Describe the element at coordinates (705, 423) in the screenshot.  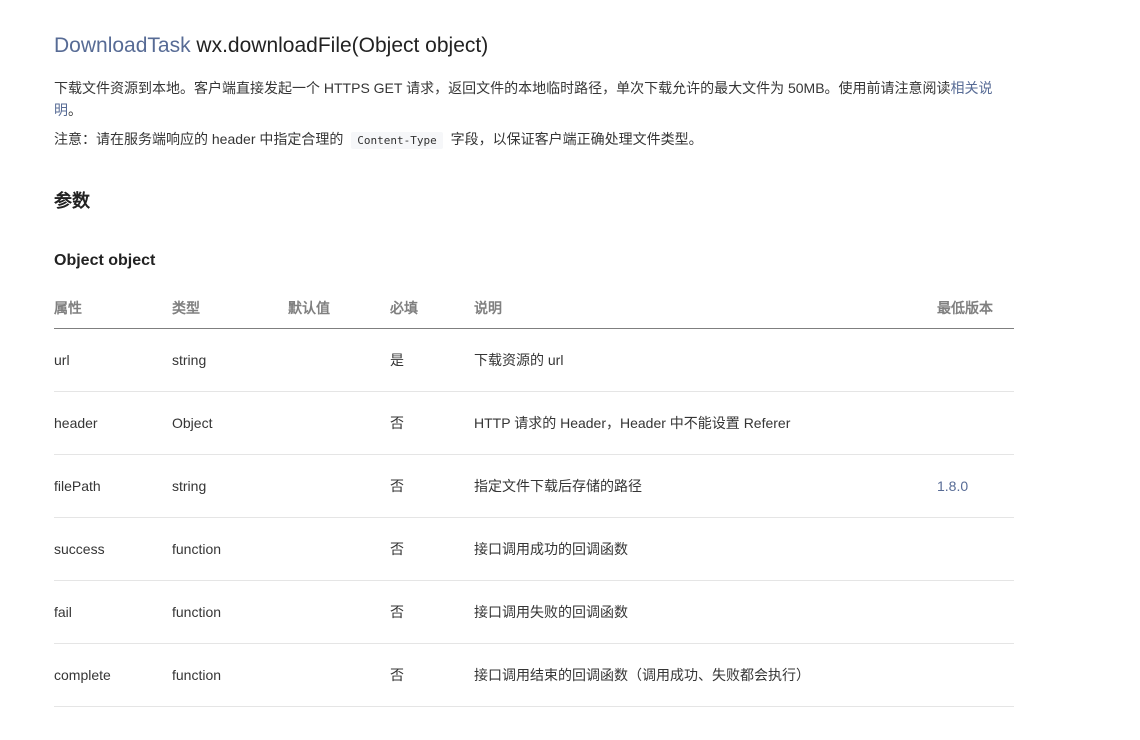
I see `cell-description: HTTP 请求的 Header，Header 中不能设置 Referer` at that location.